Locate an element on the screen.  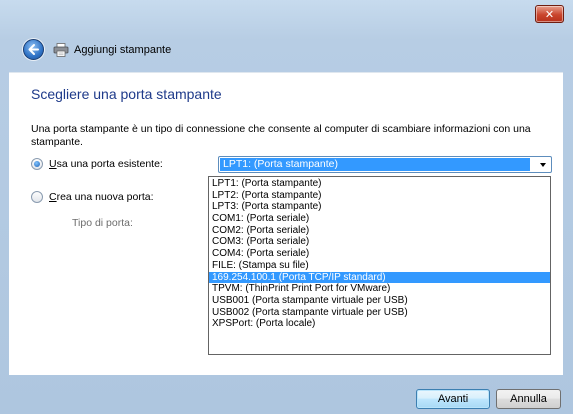
port-option: TPVM: (ThinPrint Print Port for VMware) is located at coordinates (379, 289).